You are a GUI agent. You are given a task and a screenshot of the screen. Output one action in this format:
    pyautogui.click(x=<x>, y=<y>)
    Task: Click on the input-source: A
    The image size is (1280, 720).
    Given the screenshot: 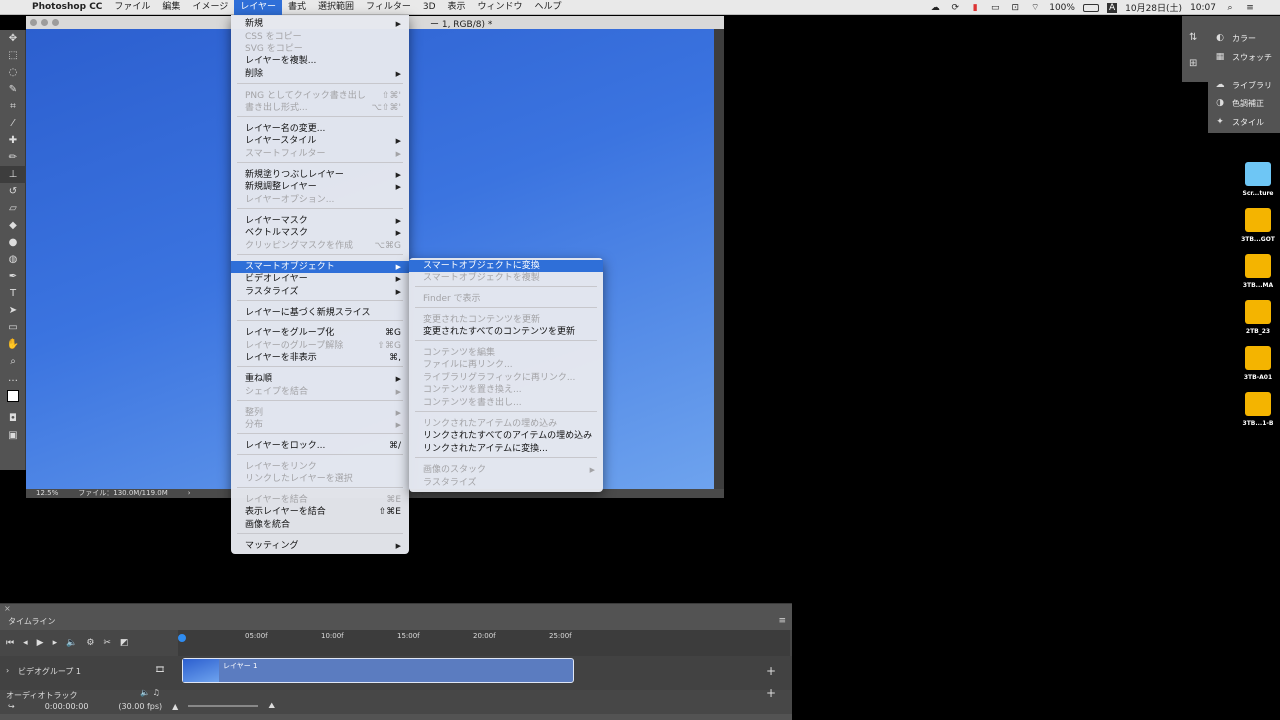 What is the action you would take?
    pyautogui.click(x=1112, y=7)
    